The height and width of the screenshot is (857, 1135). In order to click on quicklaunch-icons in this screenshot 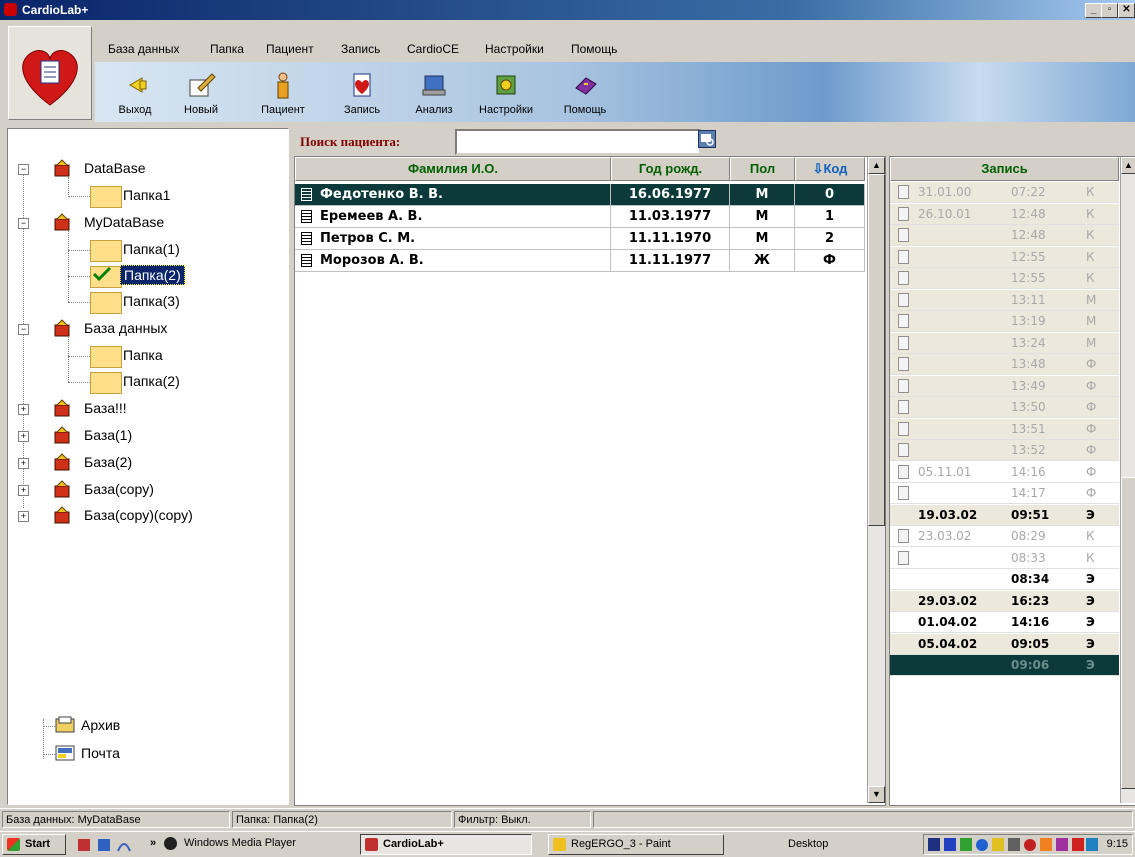, I will do `click(108, 845)`.